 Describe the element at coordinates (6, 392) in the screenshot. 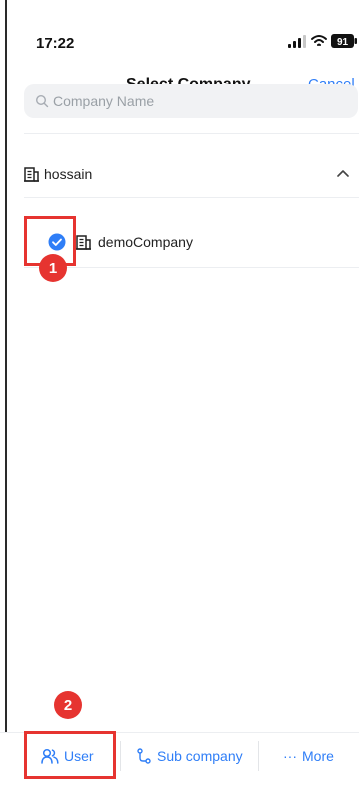

I see `left-edge-line` at that location.